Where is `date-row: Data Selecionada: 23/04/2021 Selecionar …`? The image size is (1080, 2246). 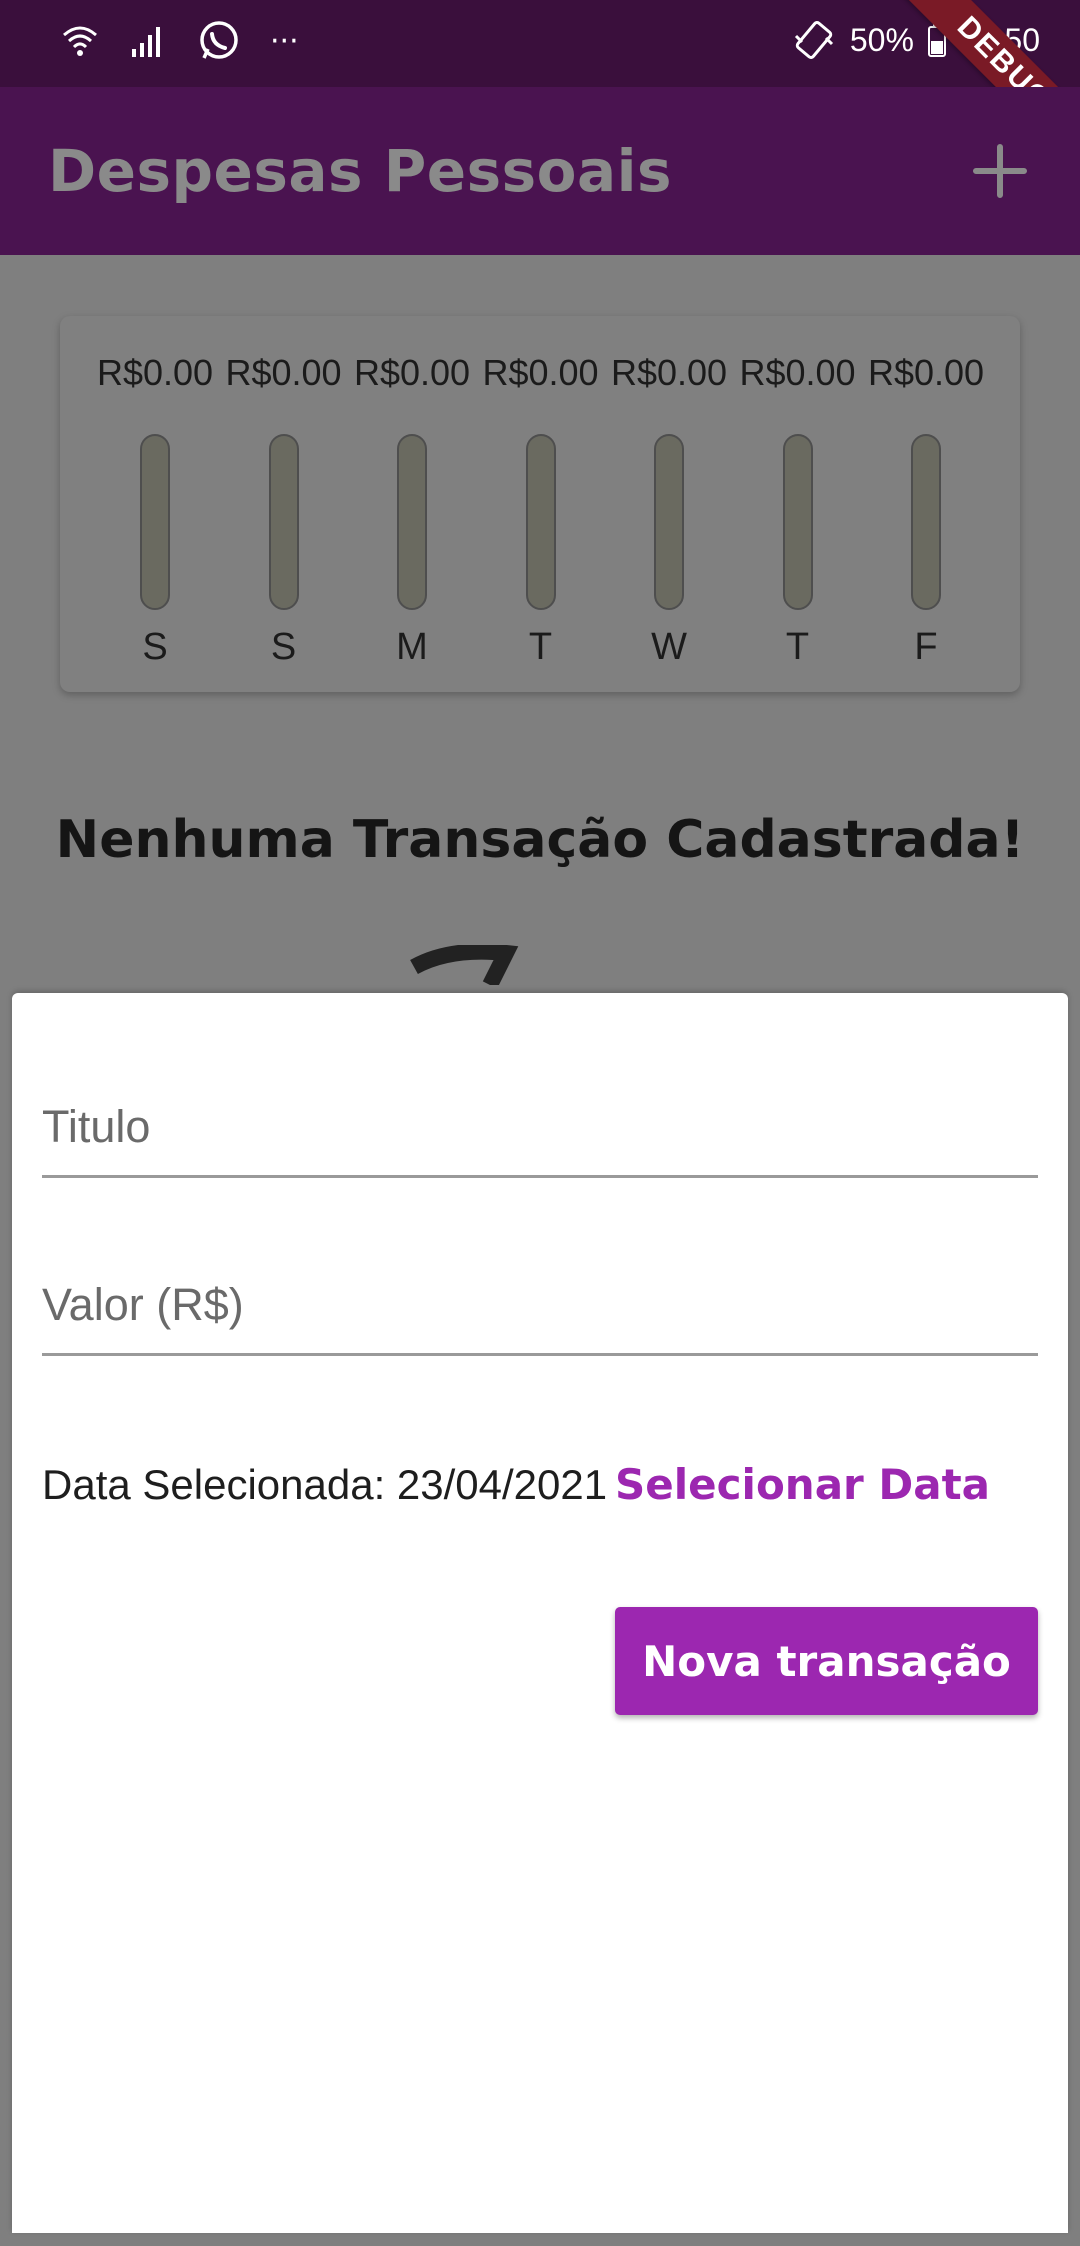 date-row: Data Selecionada: 23/04/2021 Selecionar … is located at coordinates (540, 1485).